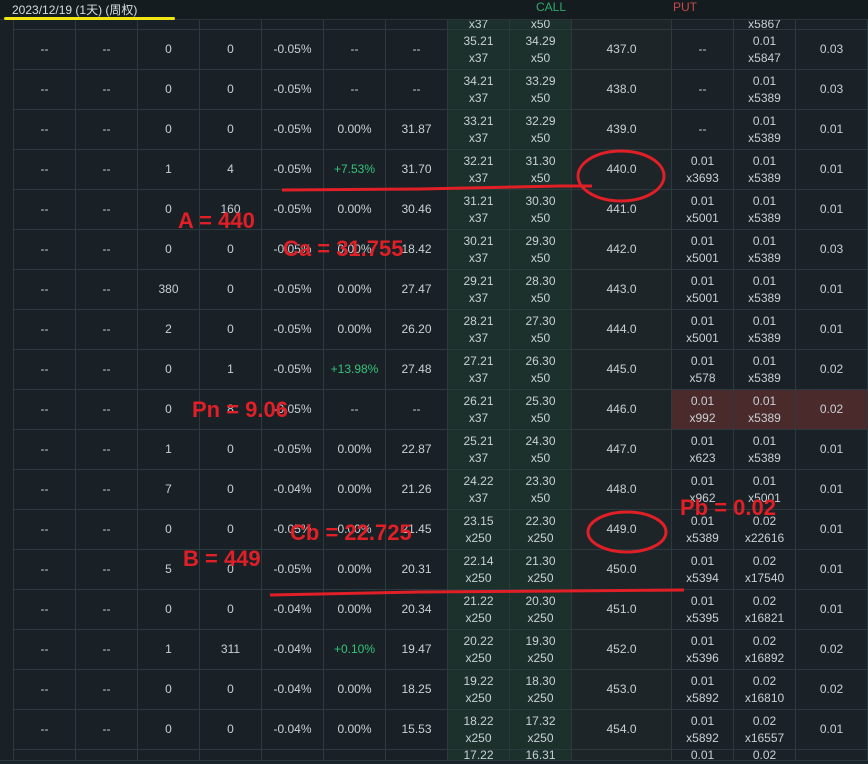  Describe the element at coordinates (169, 330) in the screenshot. I see `row-7-volume-cell: 2` at that location.